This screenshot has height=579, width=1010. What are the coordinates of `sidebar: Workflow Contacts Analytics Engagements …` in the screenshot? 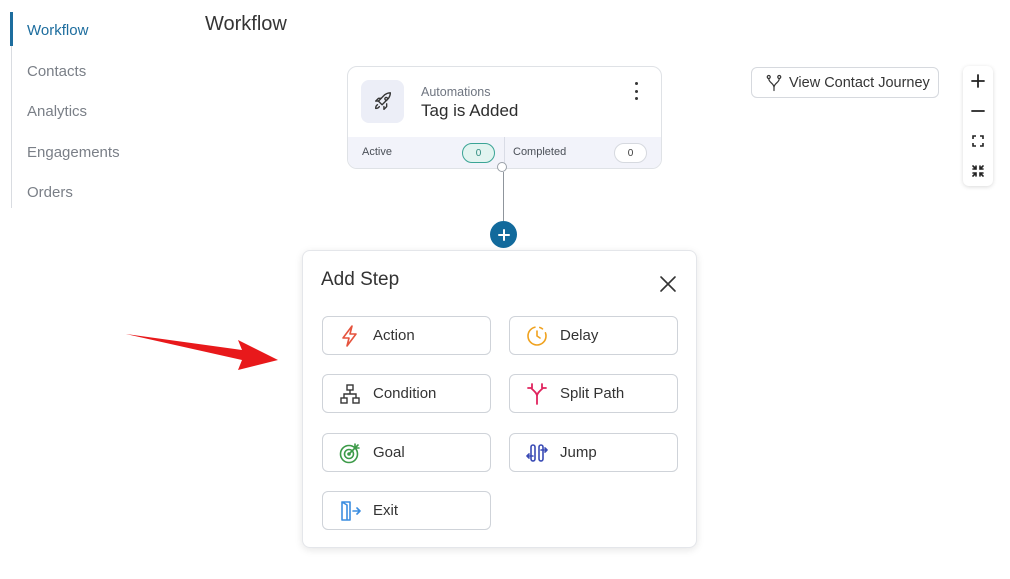 It's located at (91, 110).